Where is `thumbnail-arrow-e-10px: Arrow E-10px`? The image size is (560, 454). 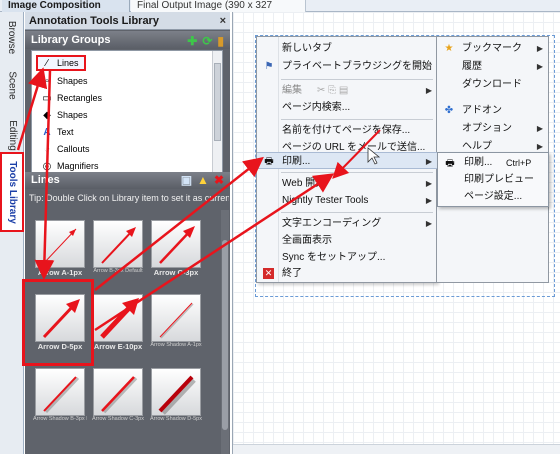 thumbnail-arrow-e-10px: Arrow E-10px is located at coordinates (118, 323).